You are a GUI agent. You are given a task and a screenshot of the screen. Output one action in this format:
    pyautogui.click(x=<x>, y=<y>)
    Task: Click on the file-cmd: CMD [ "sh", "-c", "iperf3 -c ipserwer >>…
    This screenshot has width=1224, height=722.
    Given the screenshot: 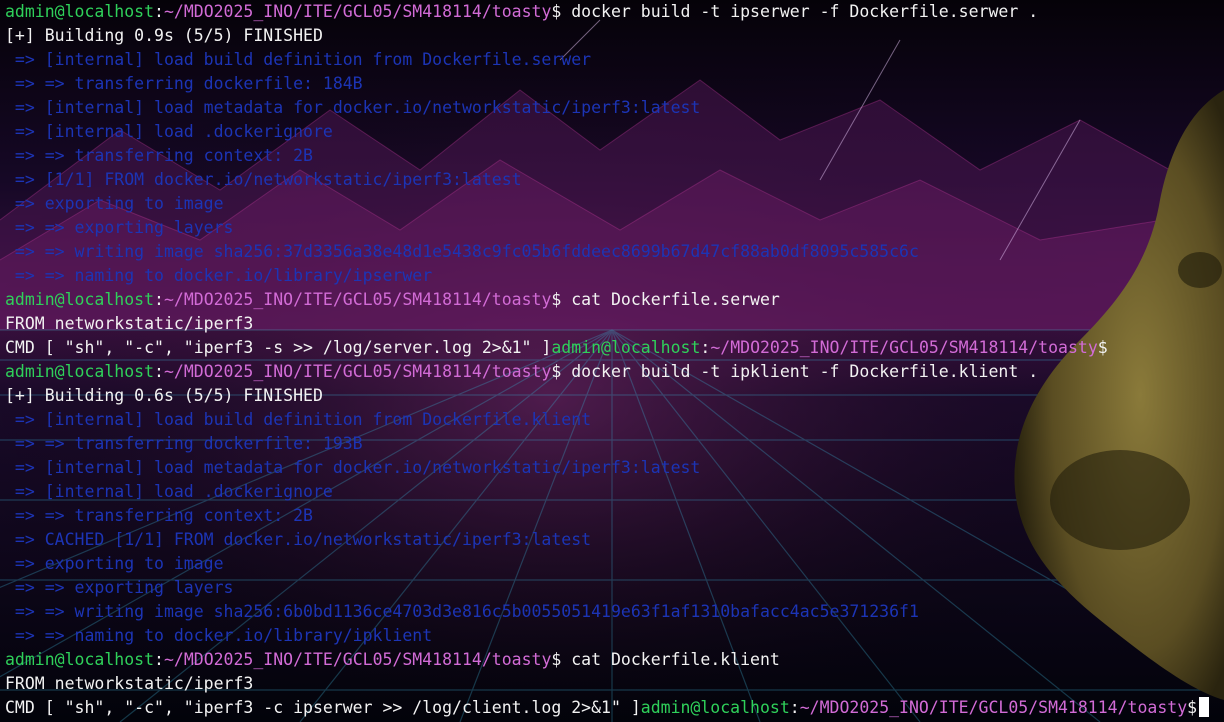 What is the action you would take?
    pyautogui.click(x=323, y=707)
    